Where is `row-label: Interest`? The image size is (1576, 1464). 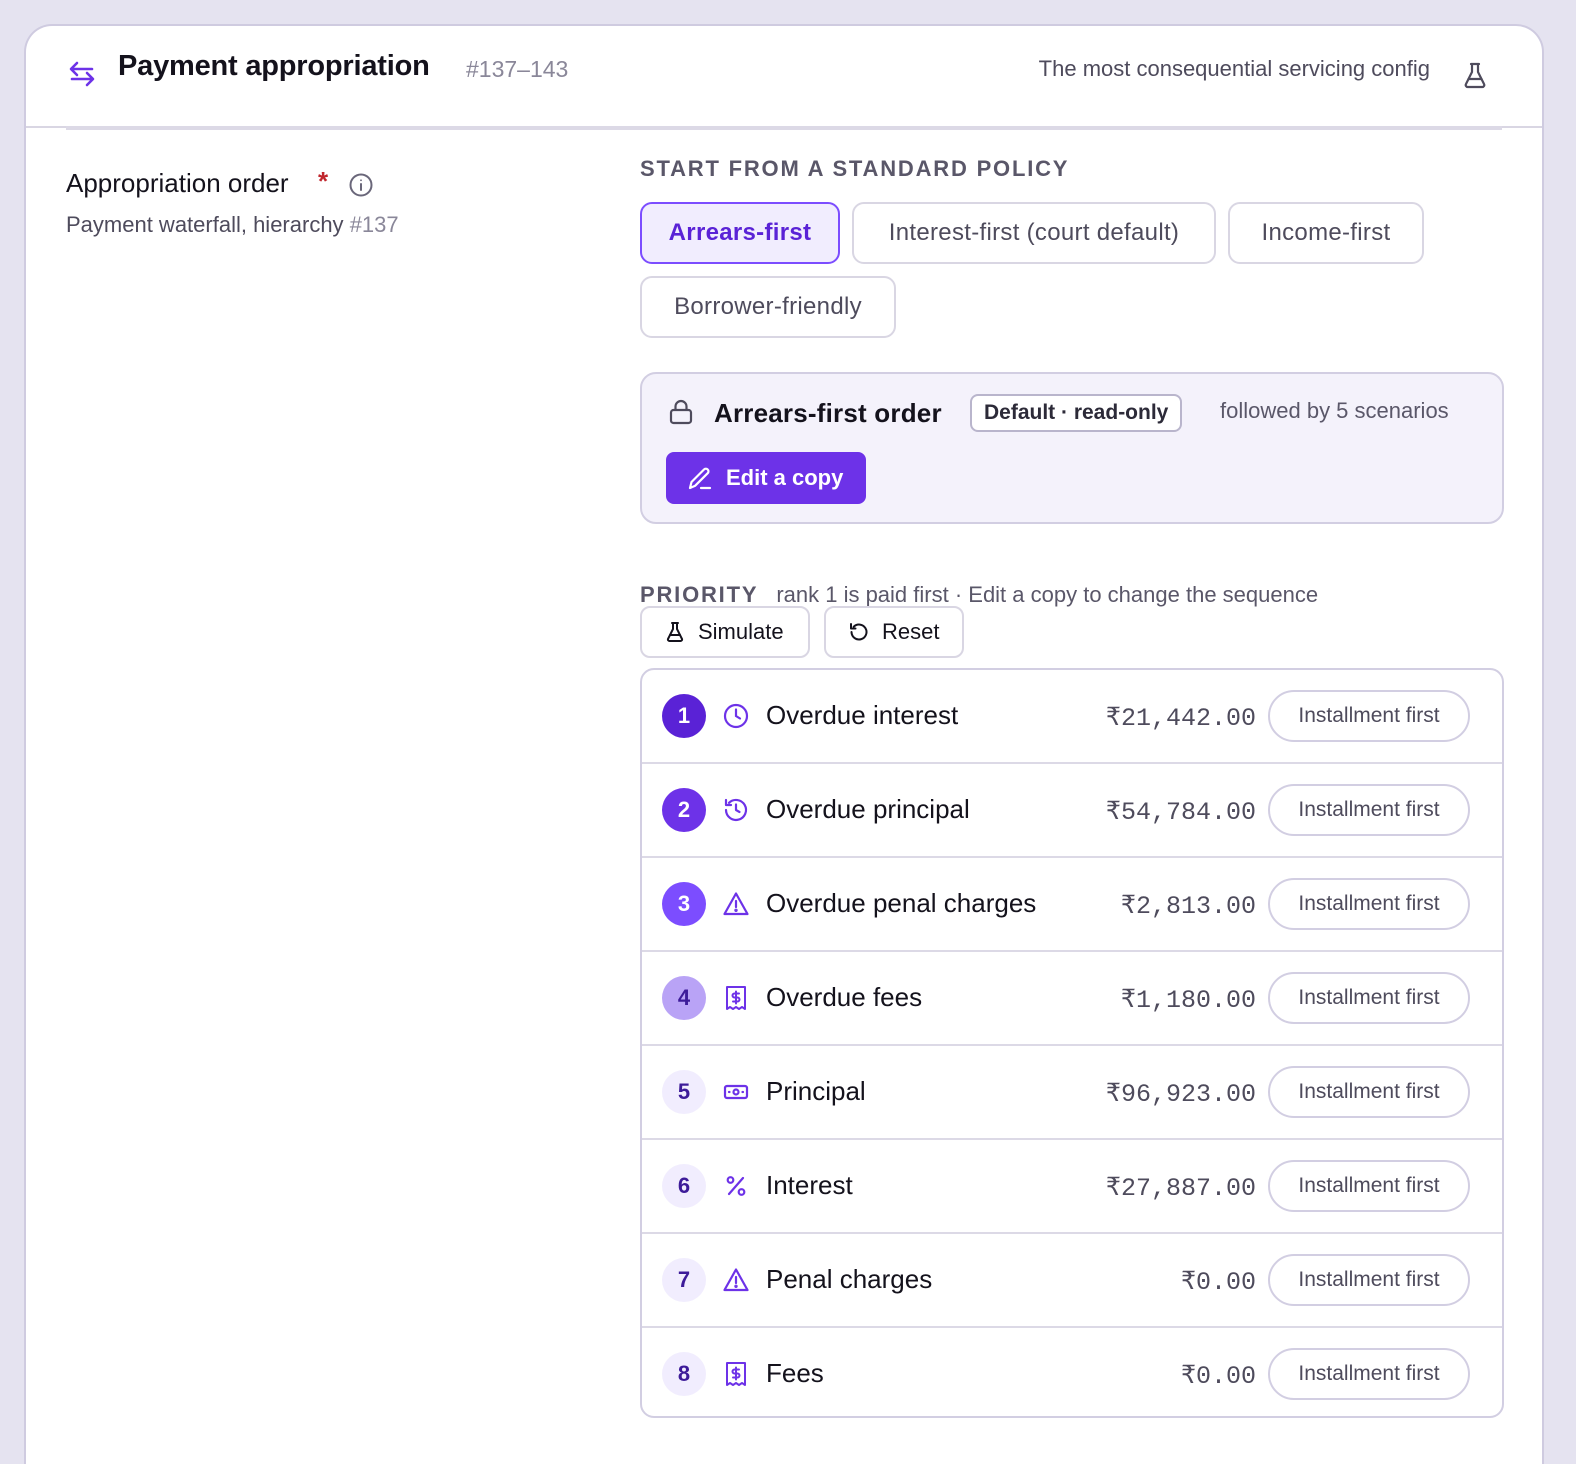
row-label: Interest is located at coordinates (809, 1185).